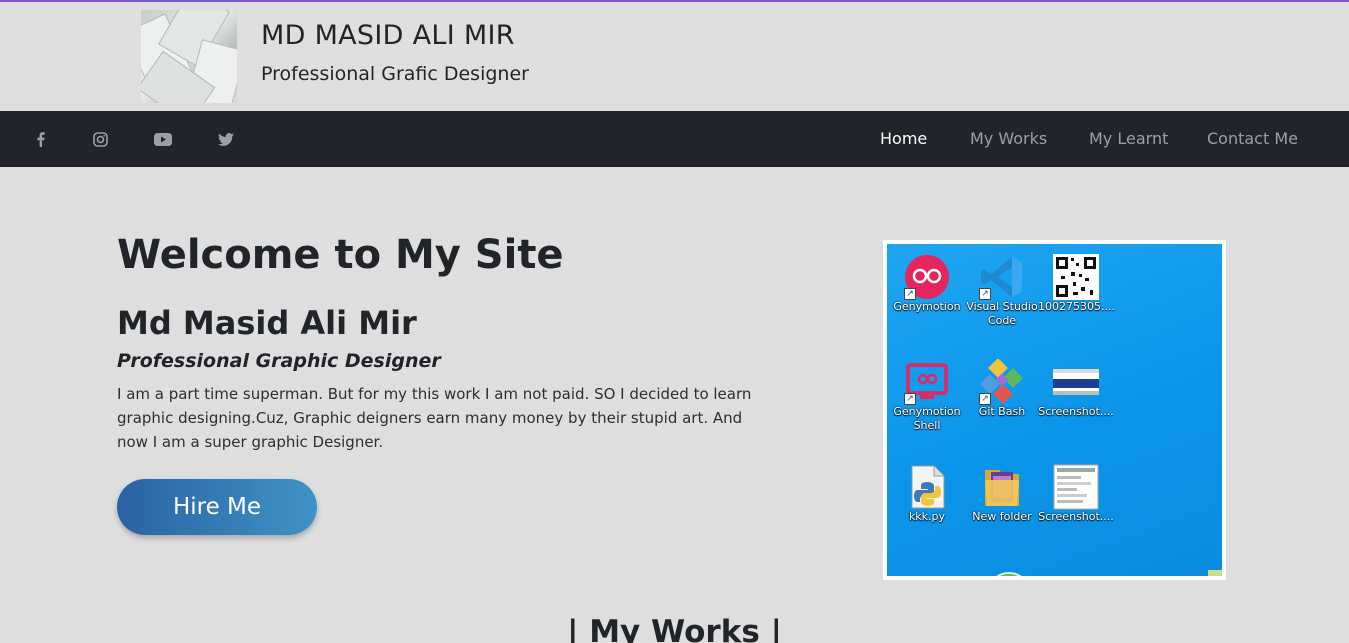 This screenshot has width=1349, height=643. Describe the element at coordinates (395, 74) in the screenshot. I see `site-tagline: Professional Grafic Designer` at that location.